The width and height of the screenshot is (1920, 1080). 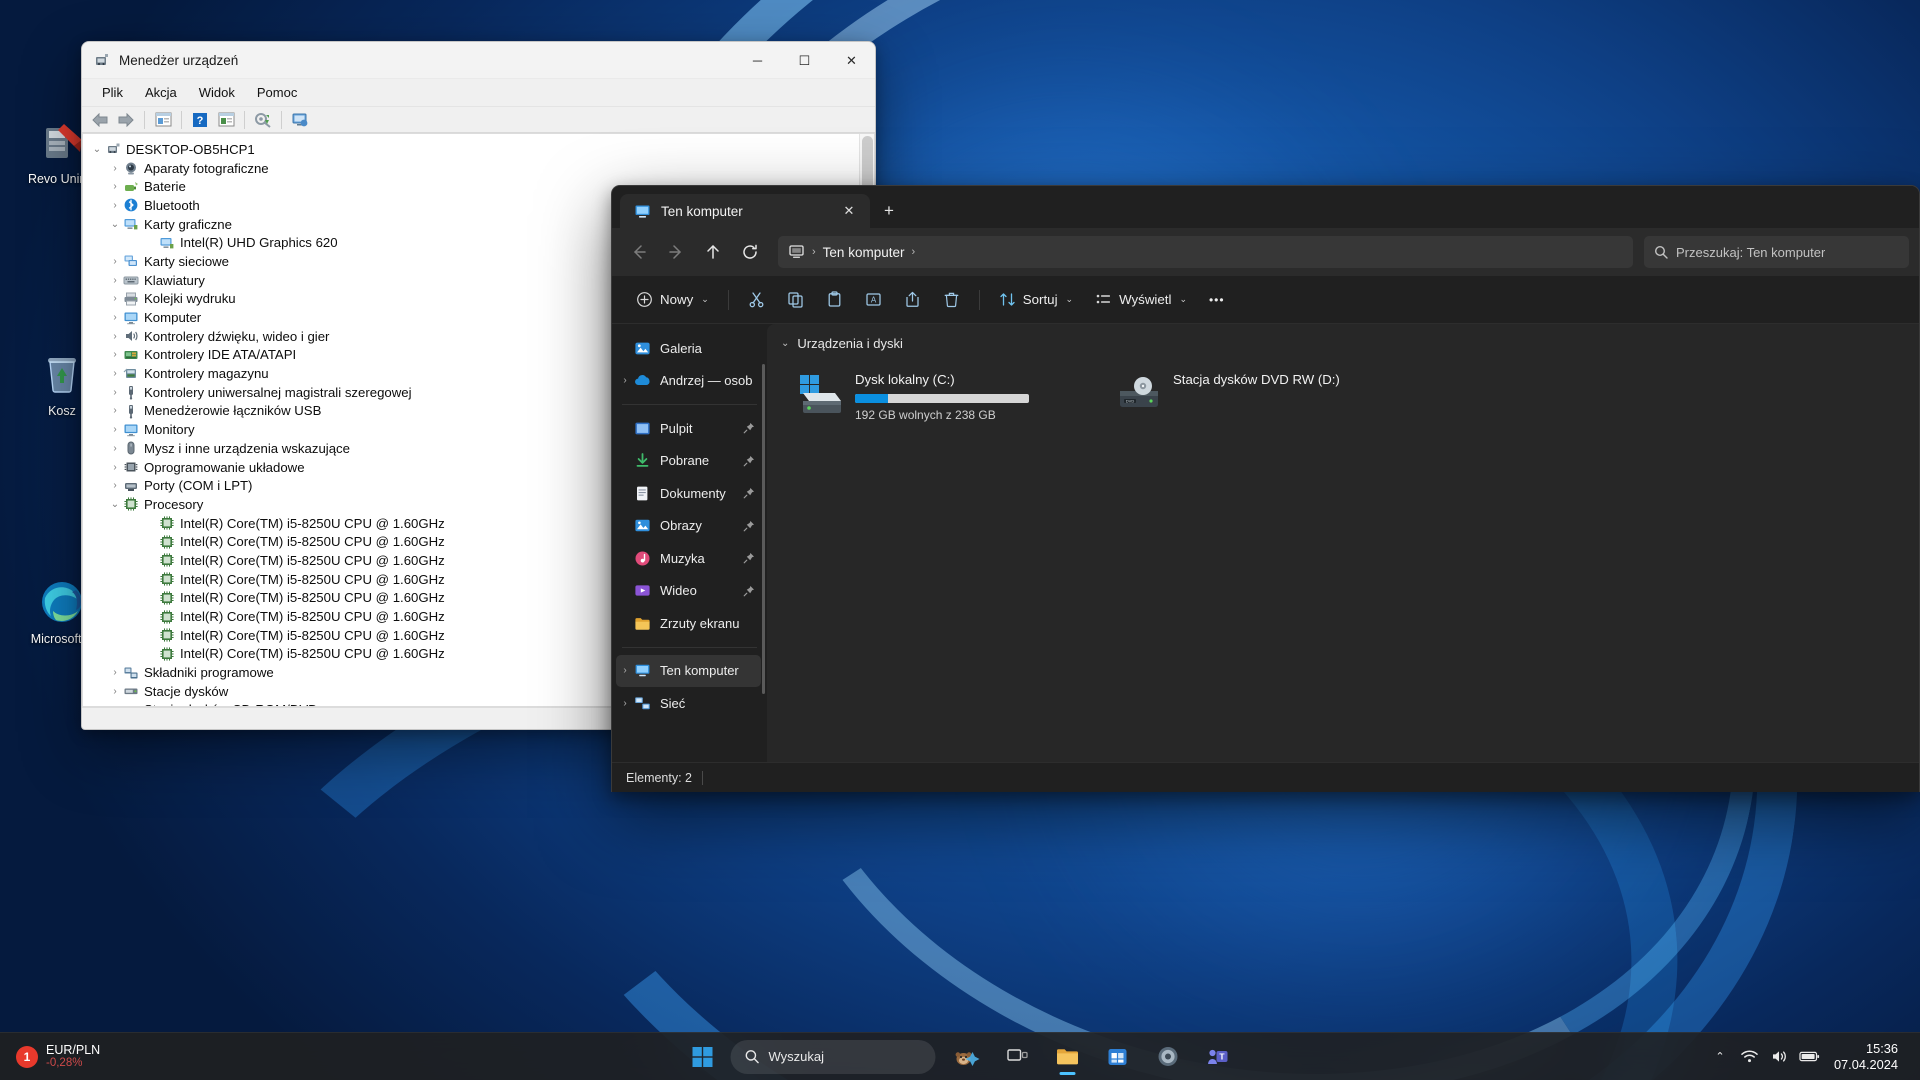 What do you see at coordinates (688, 348) in the screenshot?
I see `sidebar-item-galeria: Galeria` at bounding box center [688, 348].